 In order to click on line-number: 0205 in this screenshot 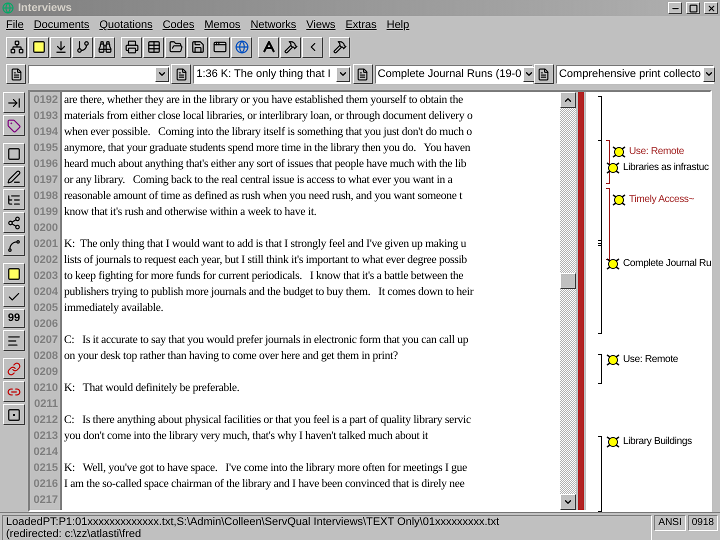, I will do `click(45, 308)`.